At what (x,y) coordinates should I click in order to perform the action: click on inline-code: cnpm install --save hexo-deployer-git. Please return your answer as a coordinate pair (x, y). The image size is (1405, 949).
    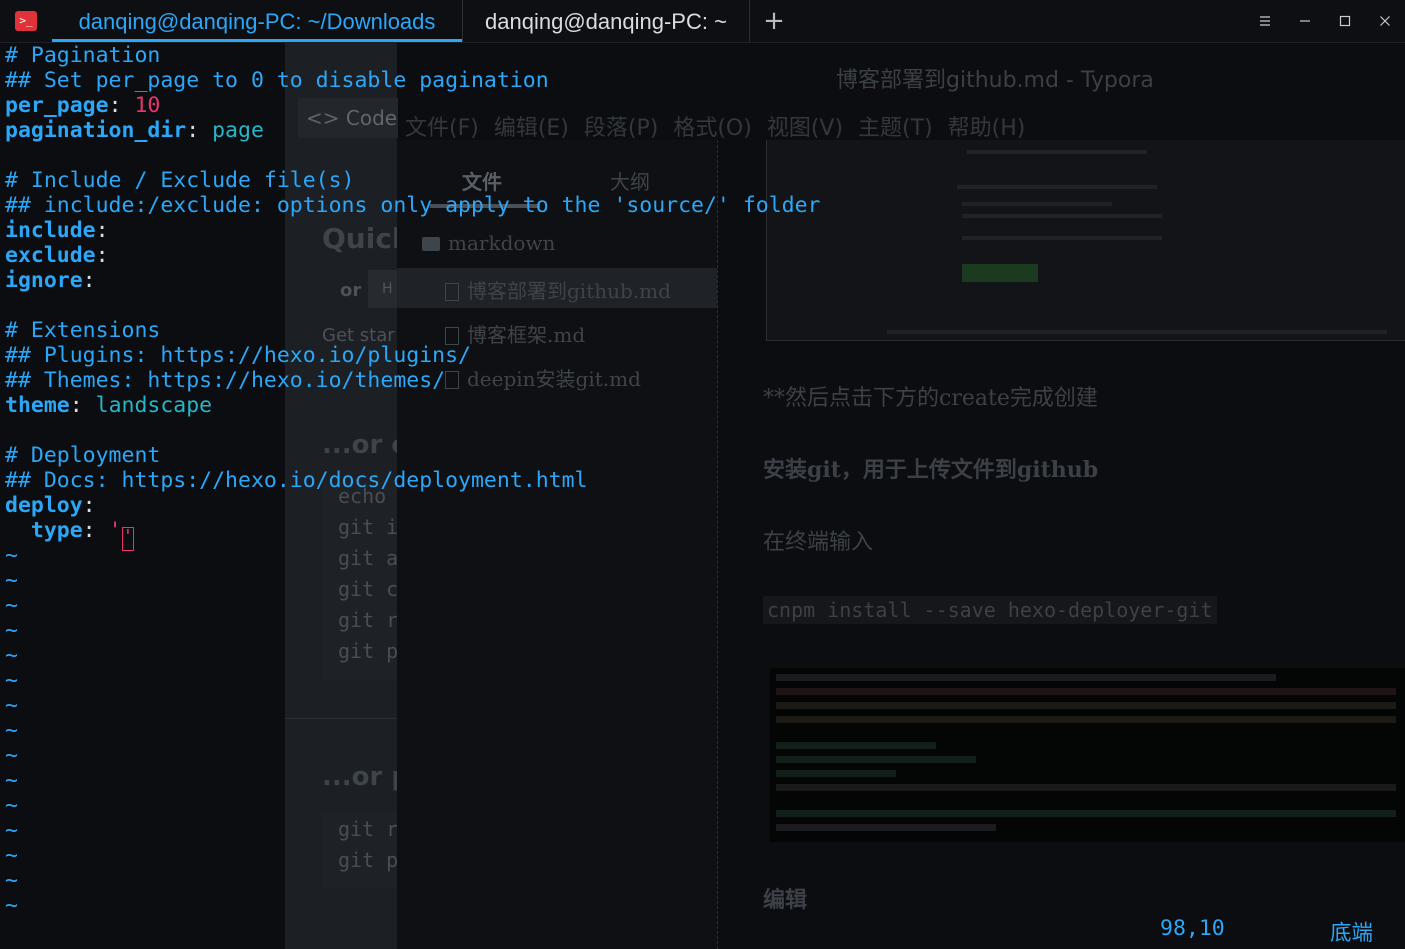
    Looking at the image, I should click on (990, 610).